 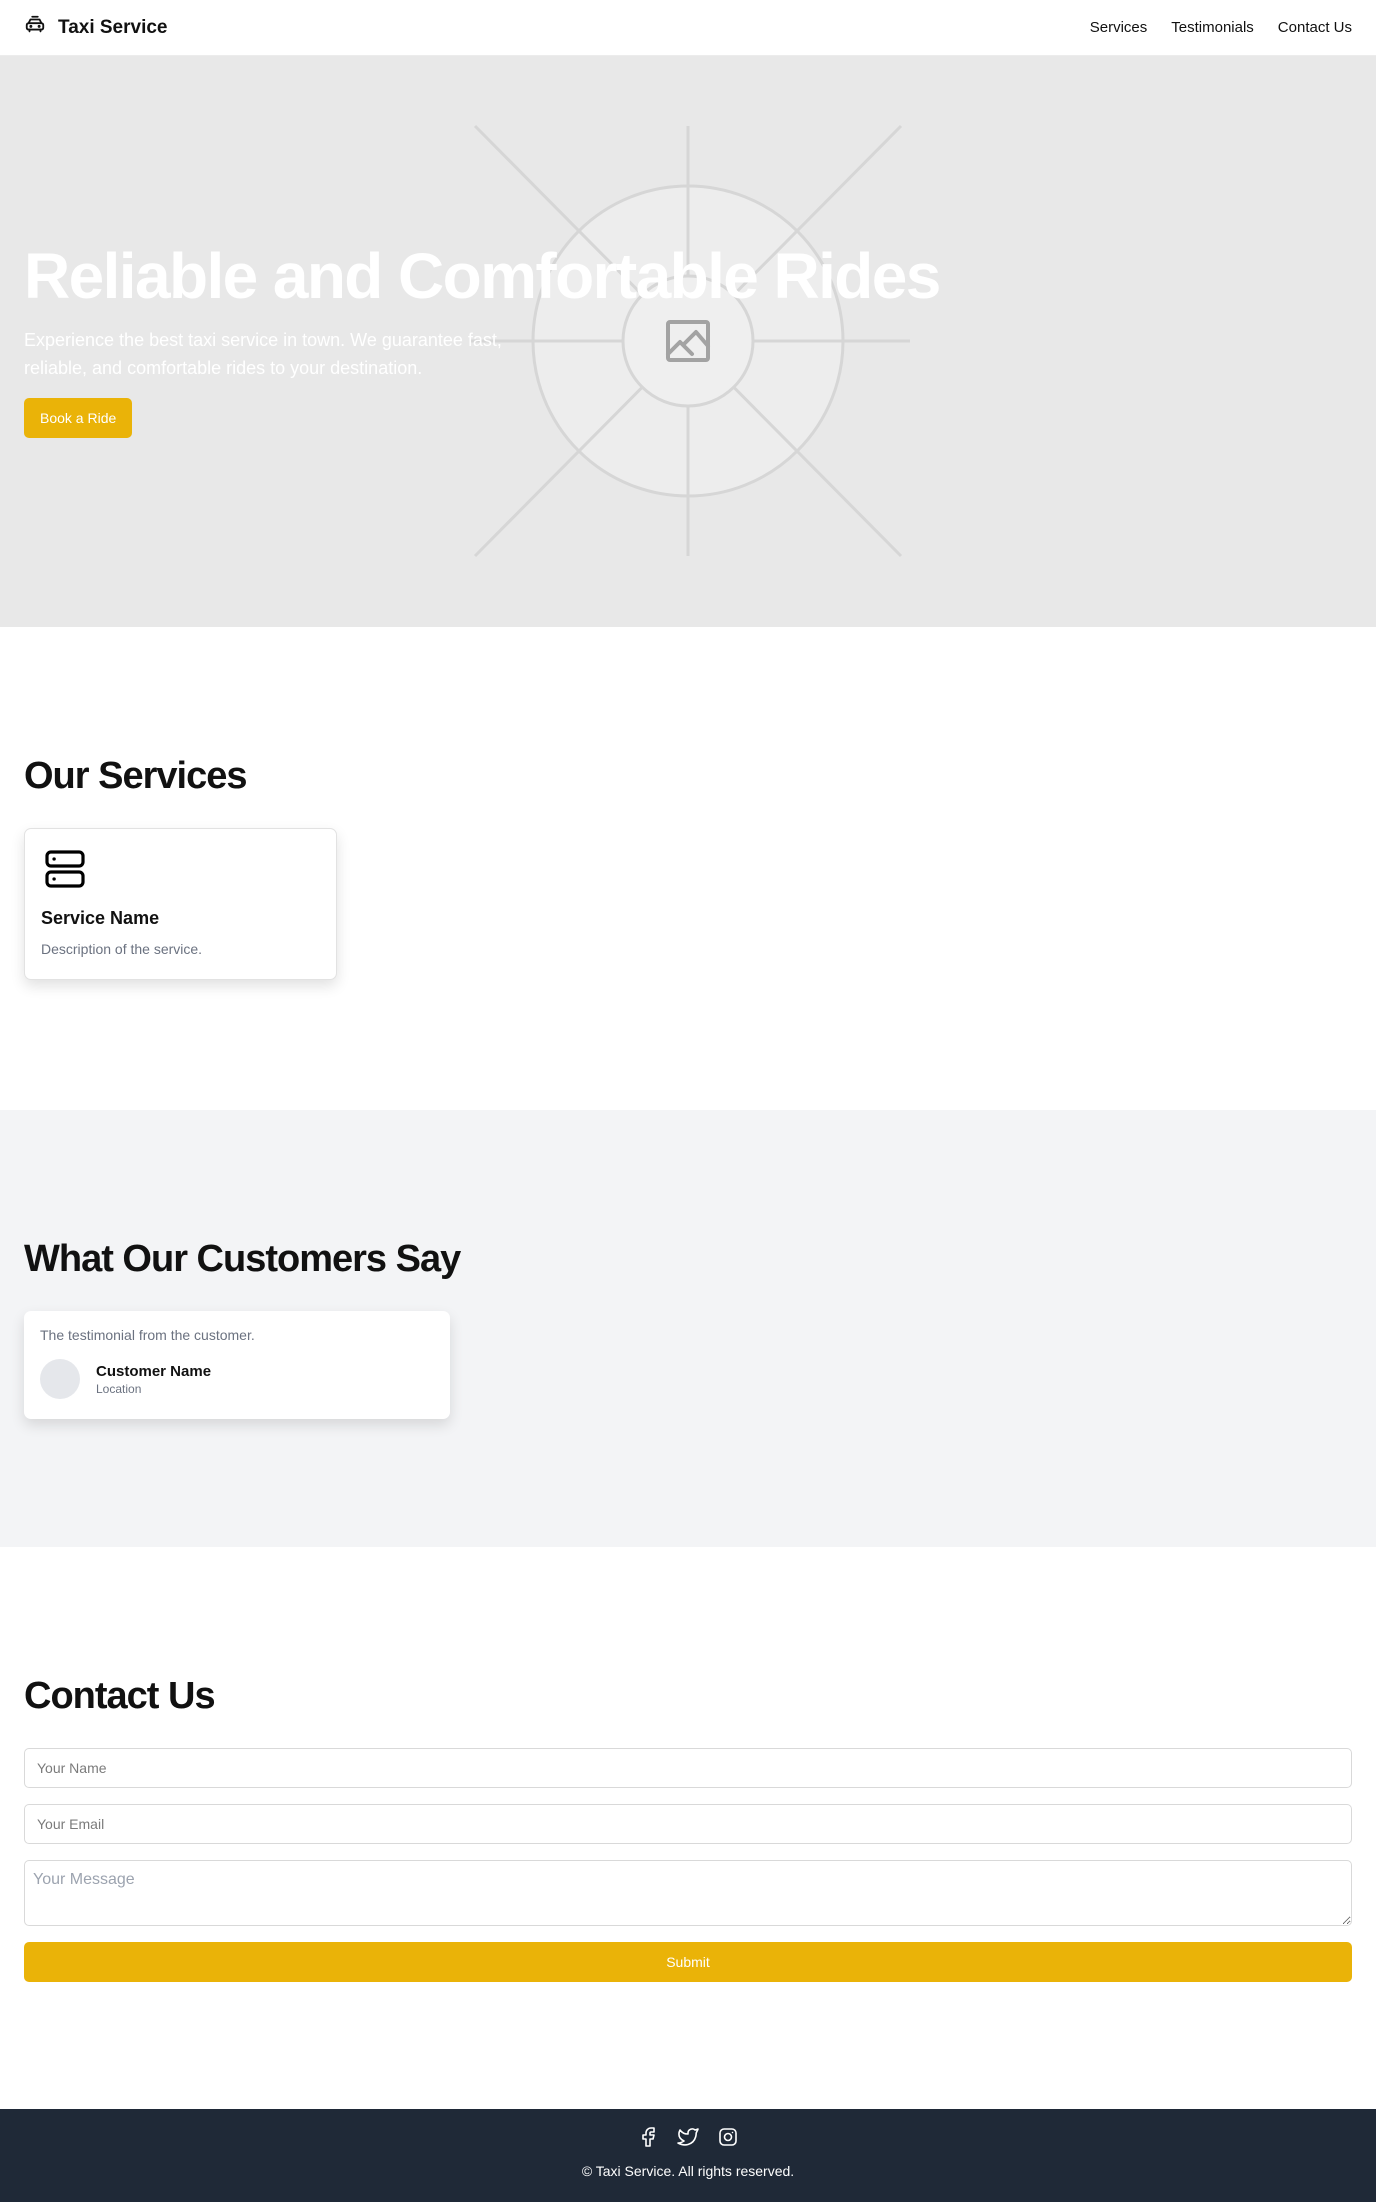 What do you see at coordinates (1119, 27) in the screenshot?
I see `nav-services: Services` at bounding box center [1119, 27].